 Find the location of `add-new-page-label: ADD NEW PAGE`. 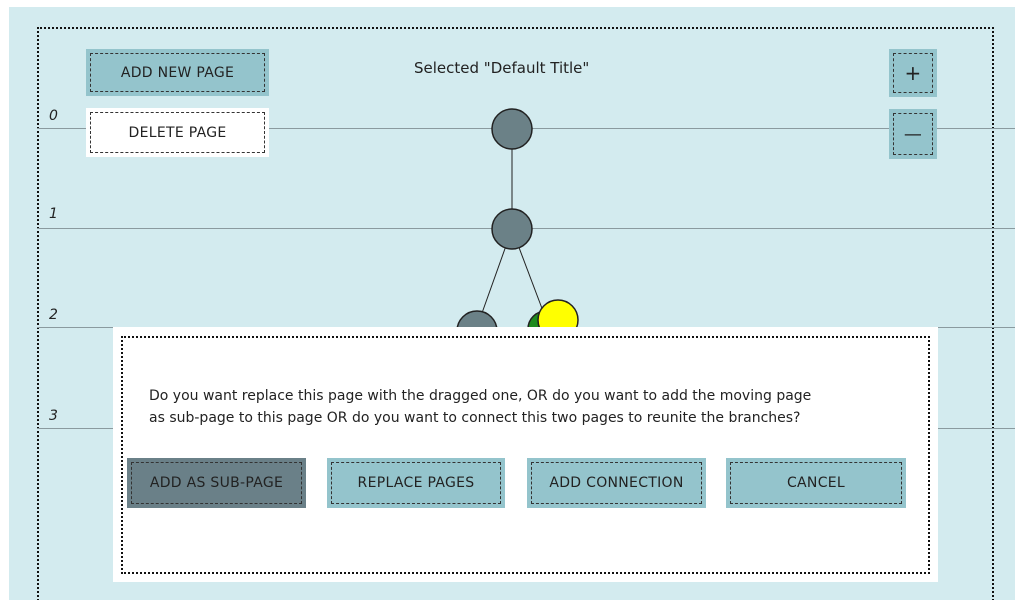

add-new-page-label: ADD NEW PAGE is located at coordinates (177, 72).